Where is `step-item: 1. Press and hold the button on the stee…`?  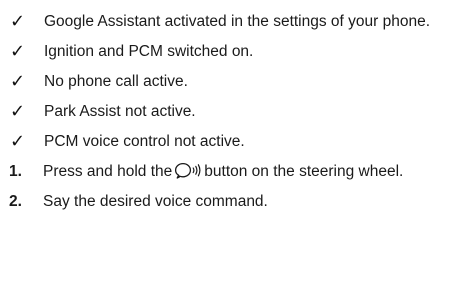
step-item: 1. Press and hold the button on the stee… is located at coordinates (231, 171).